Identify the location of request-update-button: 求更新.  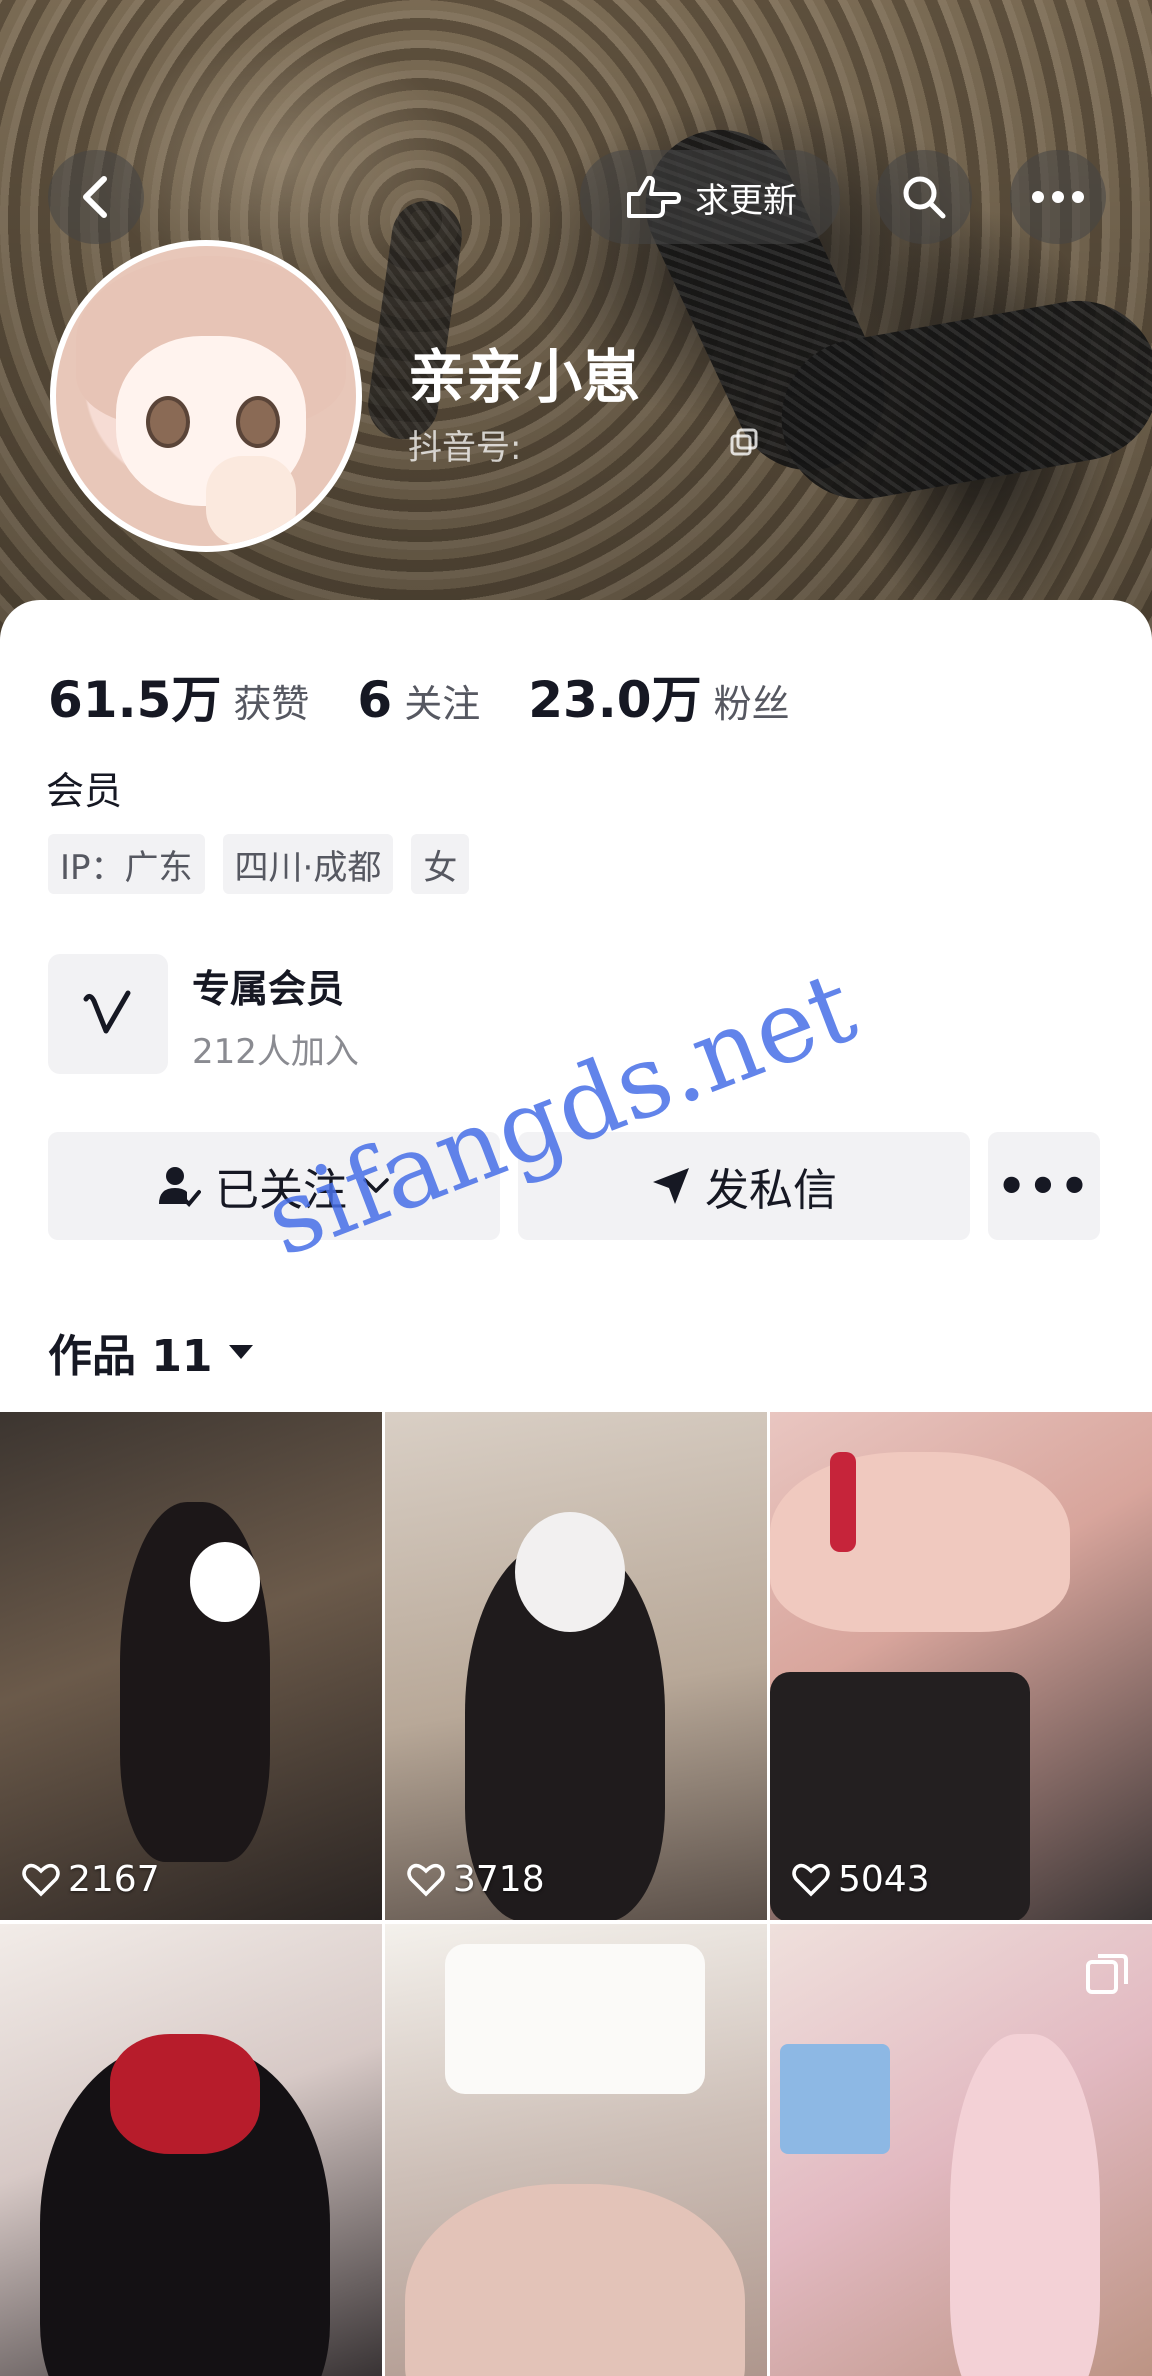
(710, 197).